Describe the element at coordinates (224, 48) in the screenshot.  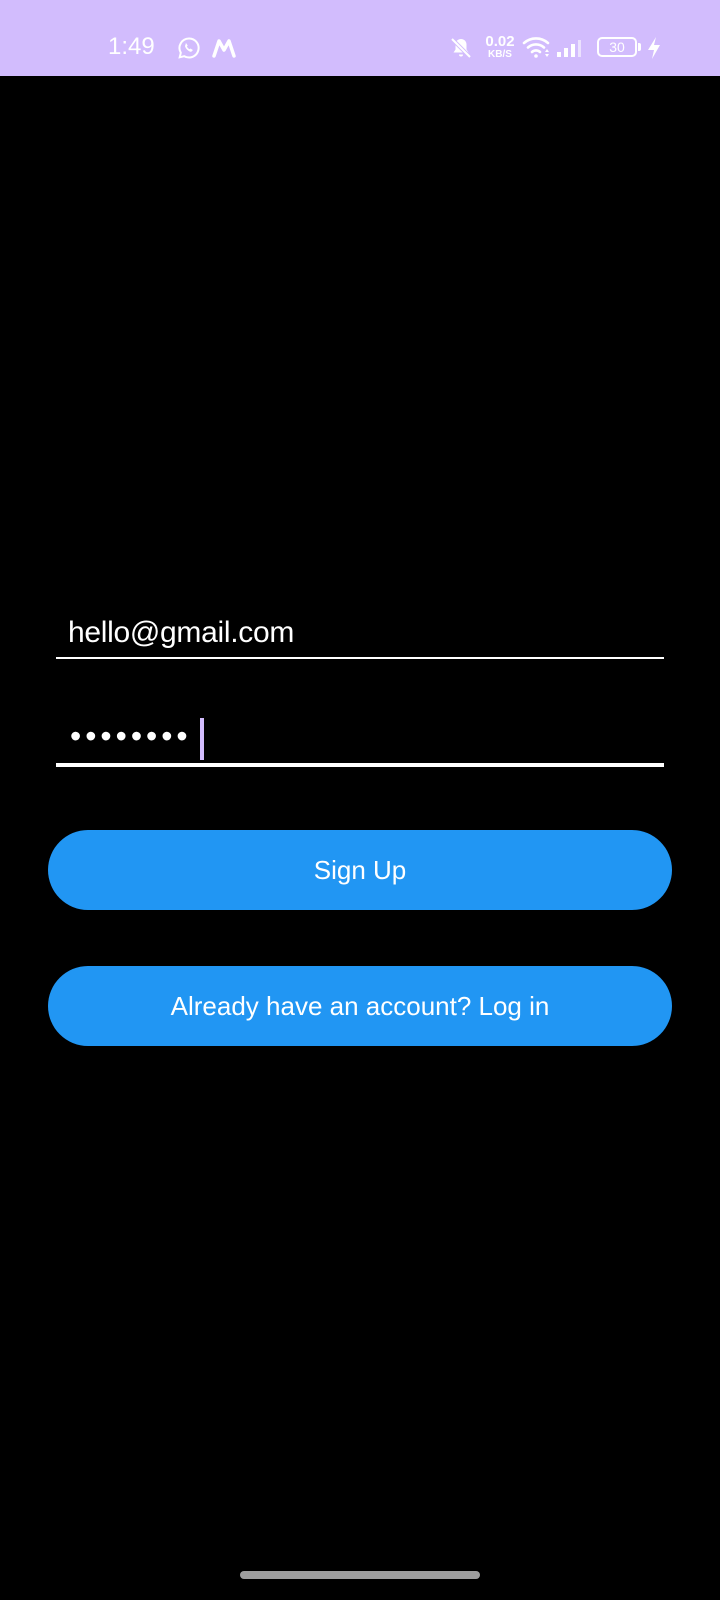
I see `gmail-icon` at that location.